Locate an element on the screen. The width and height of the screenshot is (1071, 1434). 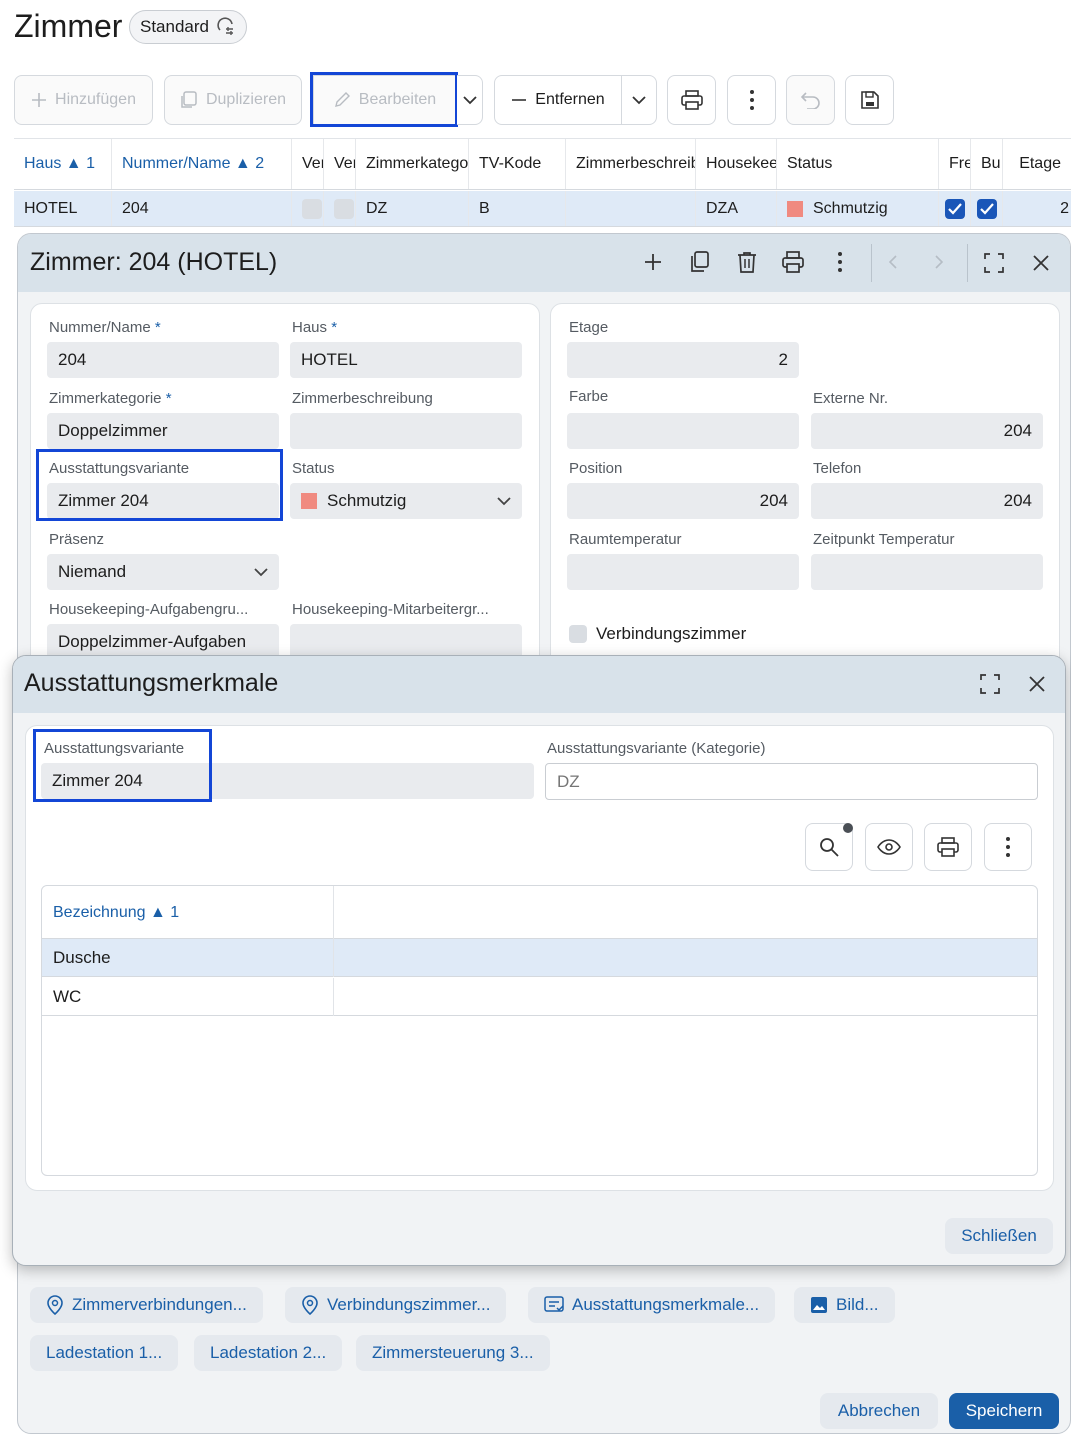
column-header-etage: Etage is located at coordinates (1037, 164).